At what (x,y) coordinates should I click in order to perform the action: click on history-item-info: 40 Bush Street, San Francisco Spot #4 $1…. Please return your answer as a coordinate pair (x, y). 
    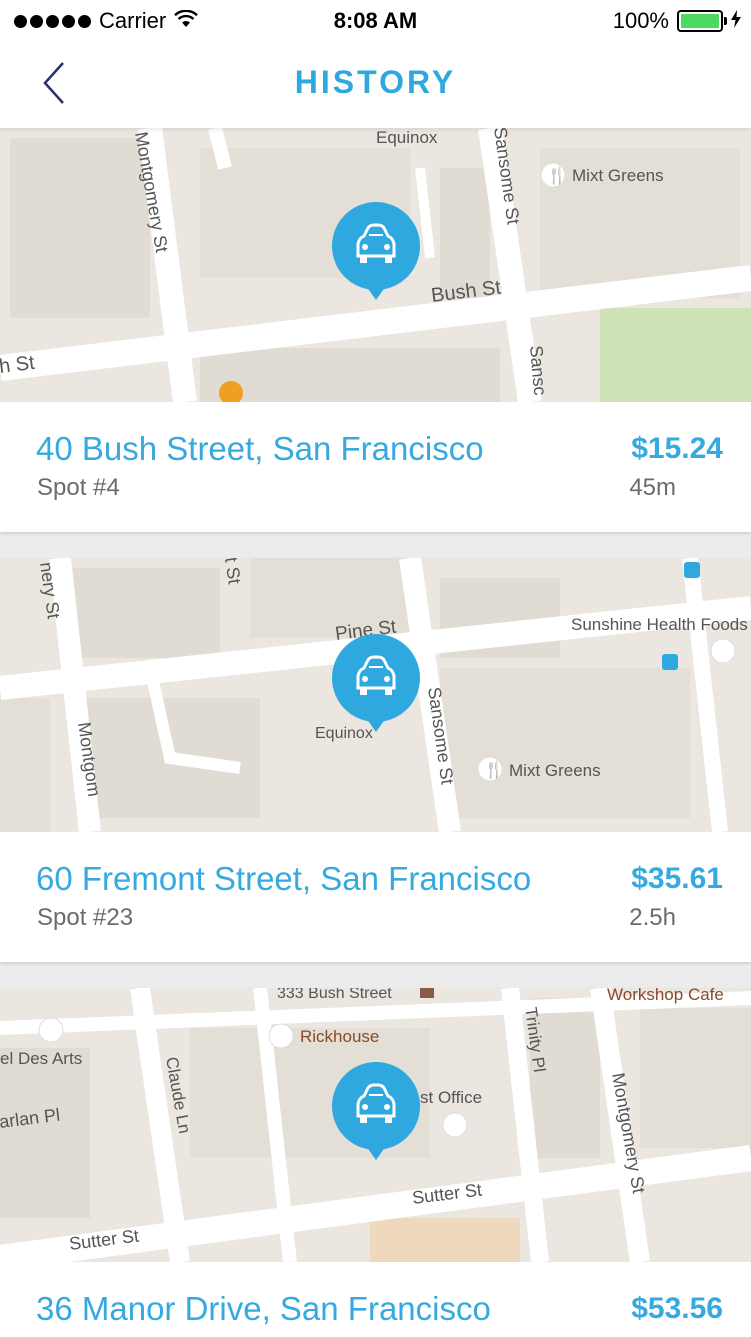
    Looking at the image, I should click on (375, 467).